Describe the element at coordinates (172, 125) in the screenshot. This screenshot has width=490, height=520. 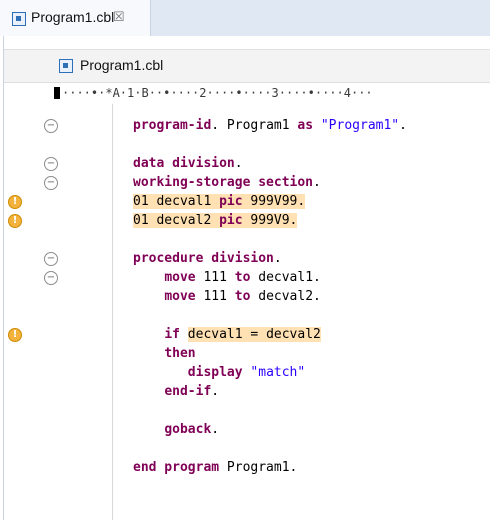
I see `code-keyword: program-id` at that location.